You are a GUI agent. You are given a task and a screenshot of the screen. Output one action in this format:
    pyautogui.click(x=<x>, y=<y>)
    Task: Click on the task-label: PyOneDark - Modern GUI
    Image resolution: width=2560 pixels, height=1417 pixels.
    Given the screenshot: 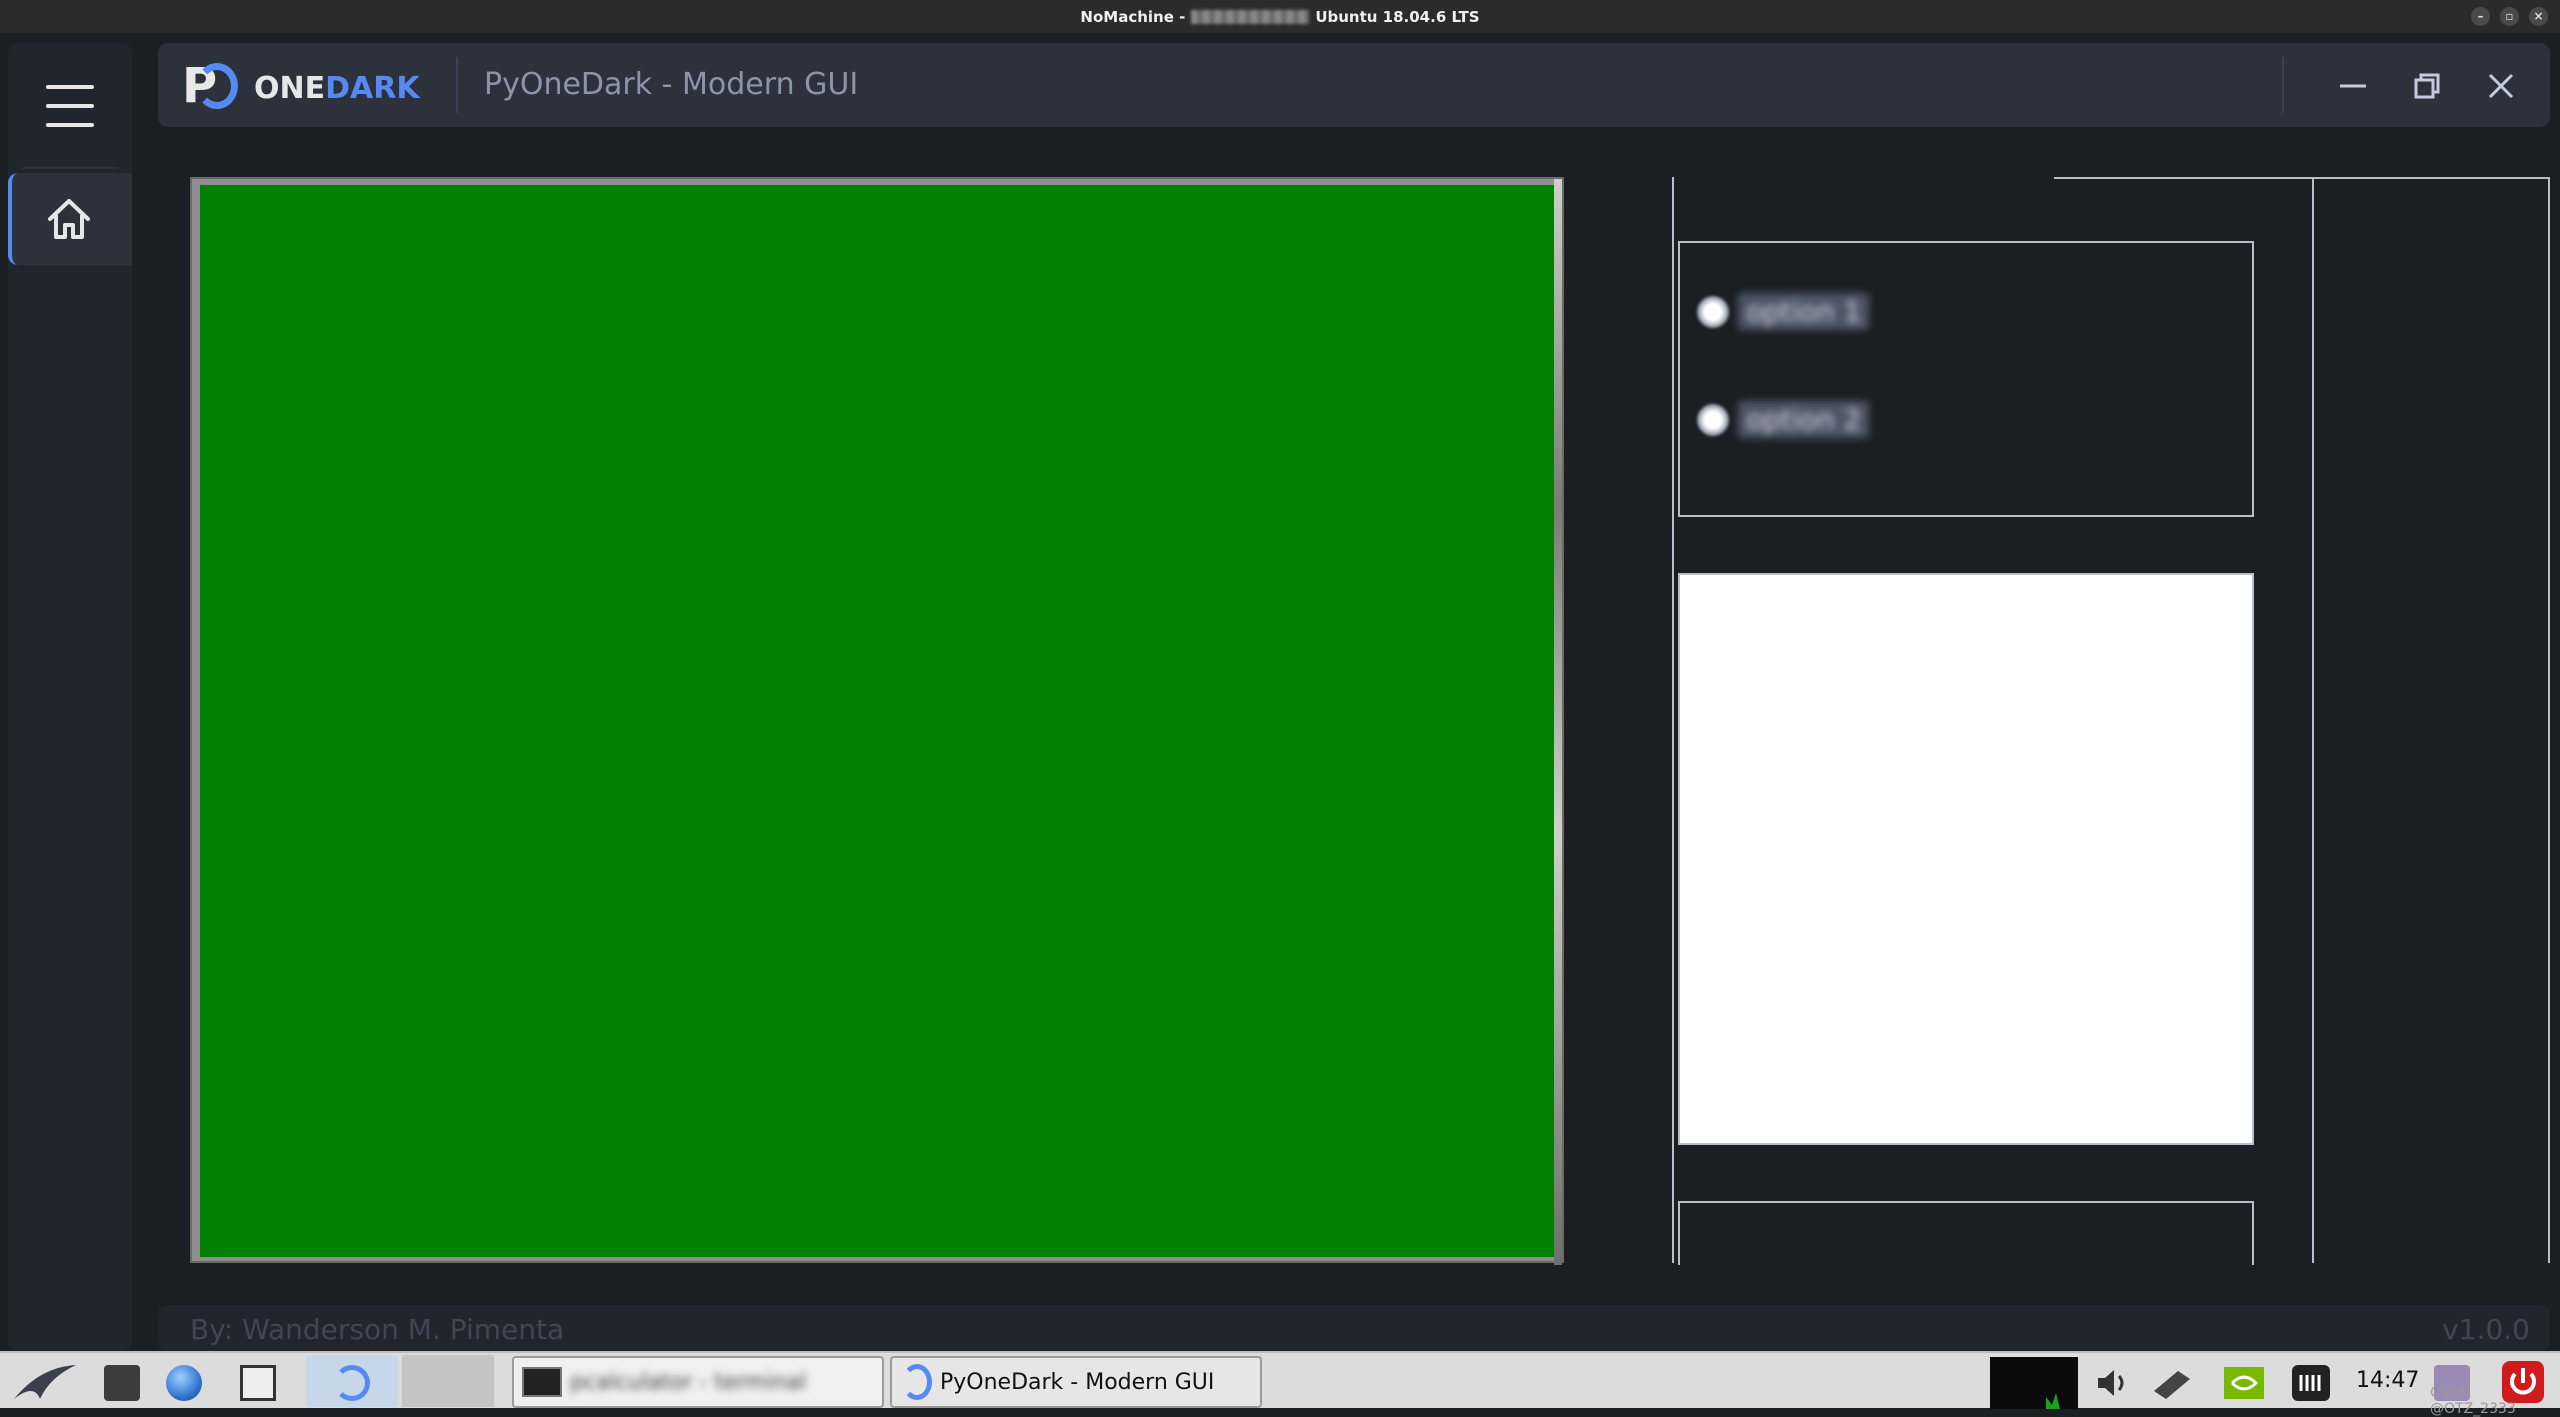 What is the action you would take?
    pyautogui.click(x=1077, y=1382)
    